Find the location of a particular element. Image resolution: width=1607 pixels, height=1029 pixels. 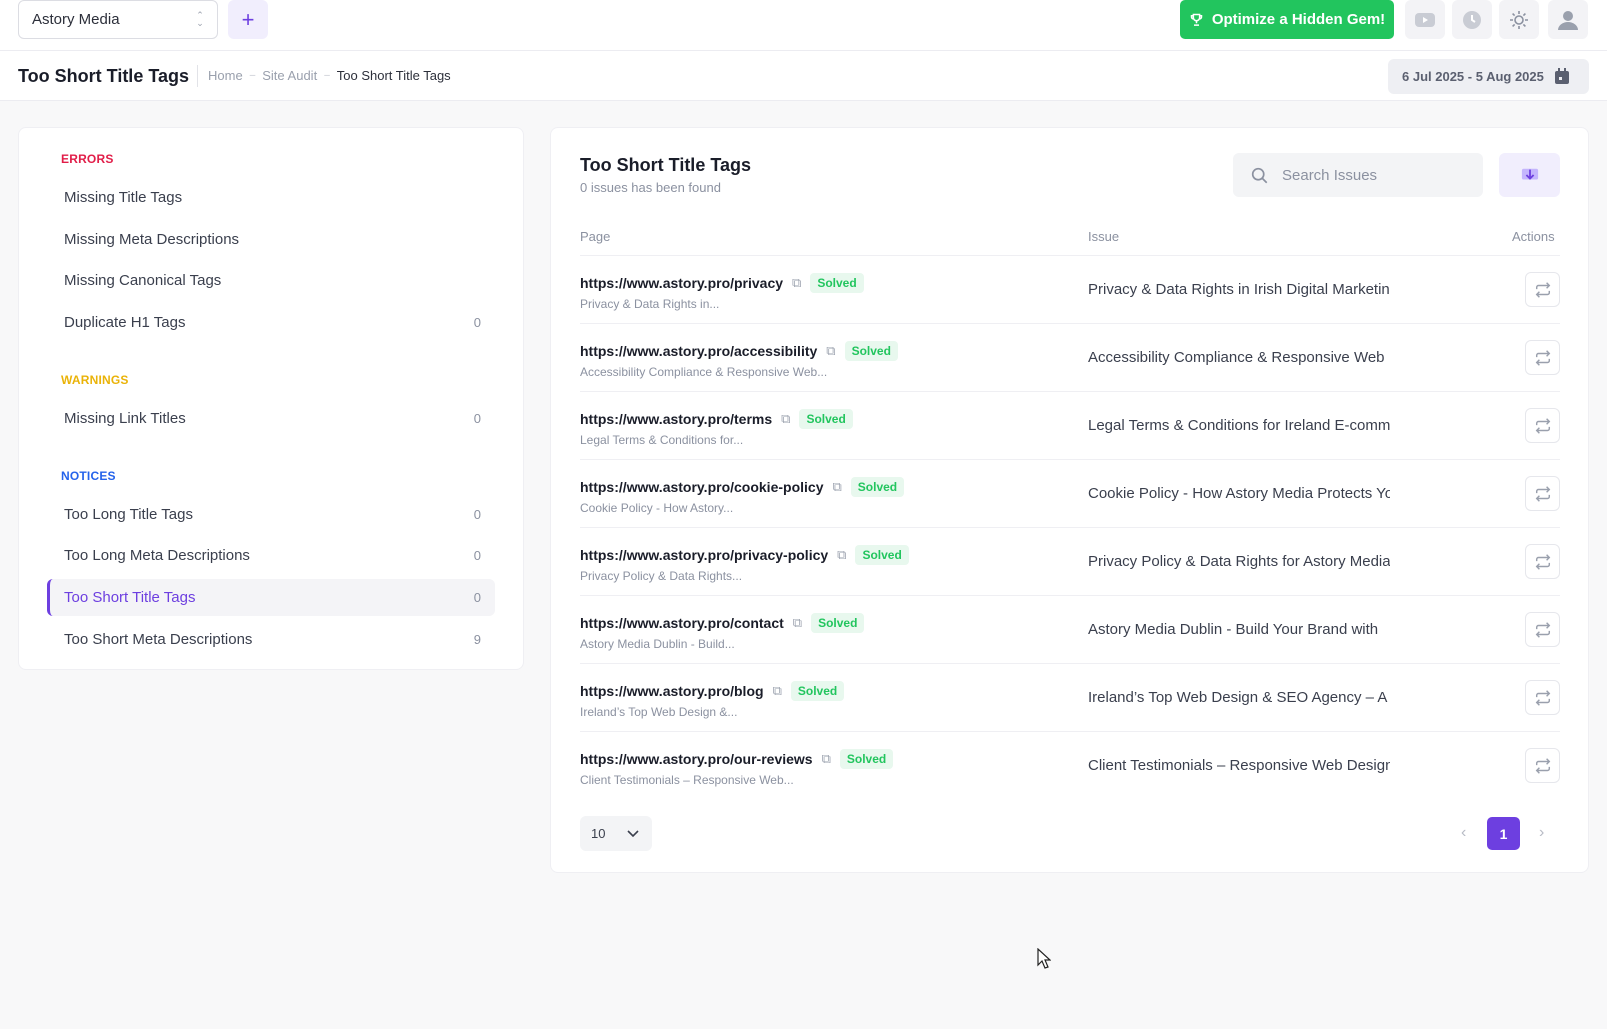

history-button is located at coordinates (1472, 19).